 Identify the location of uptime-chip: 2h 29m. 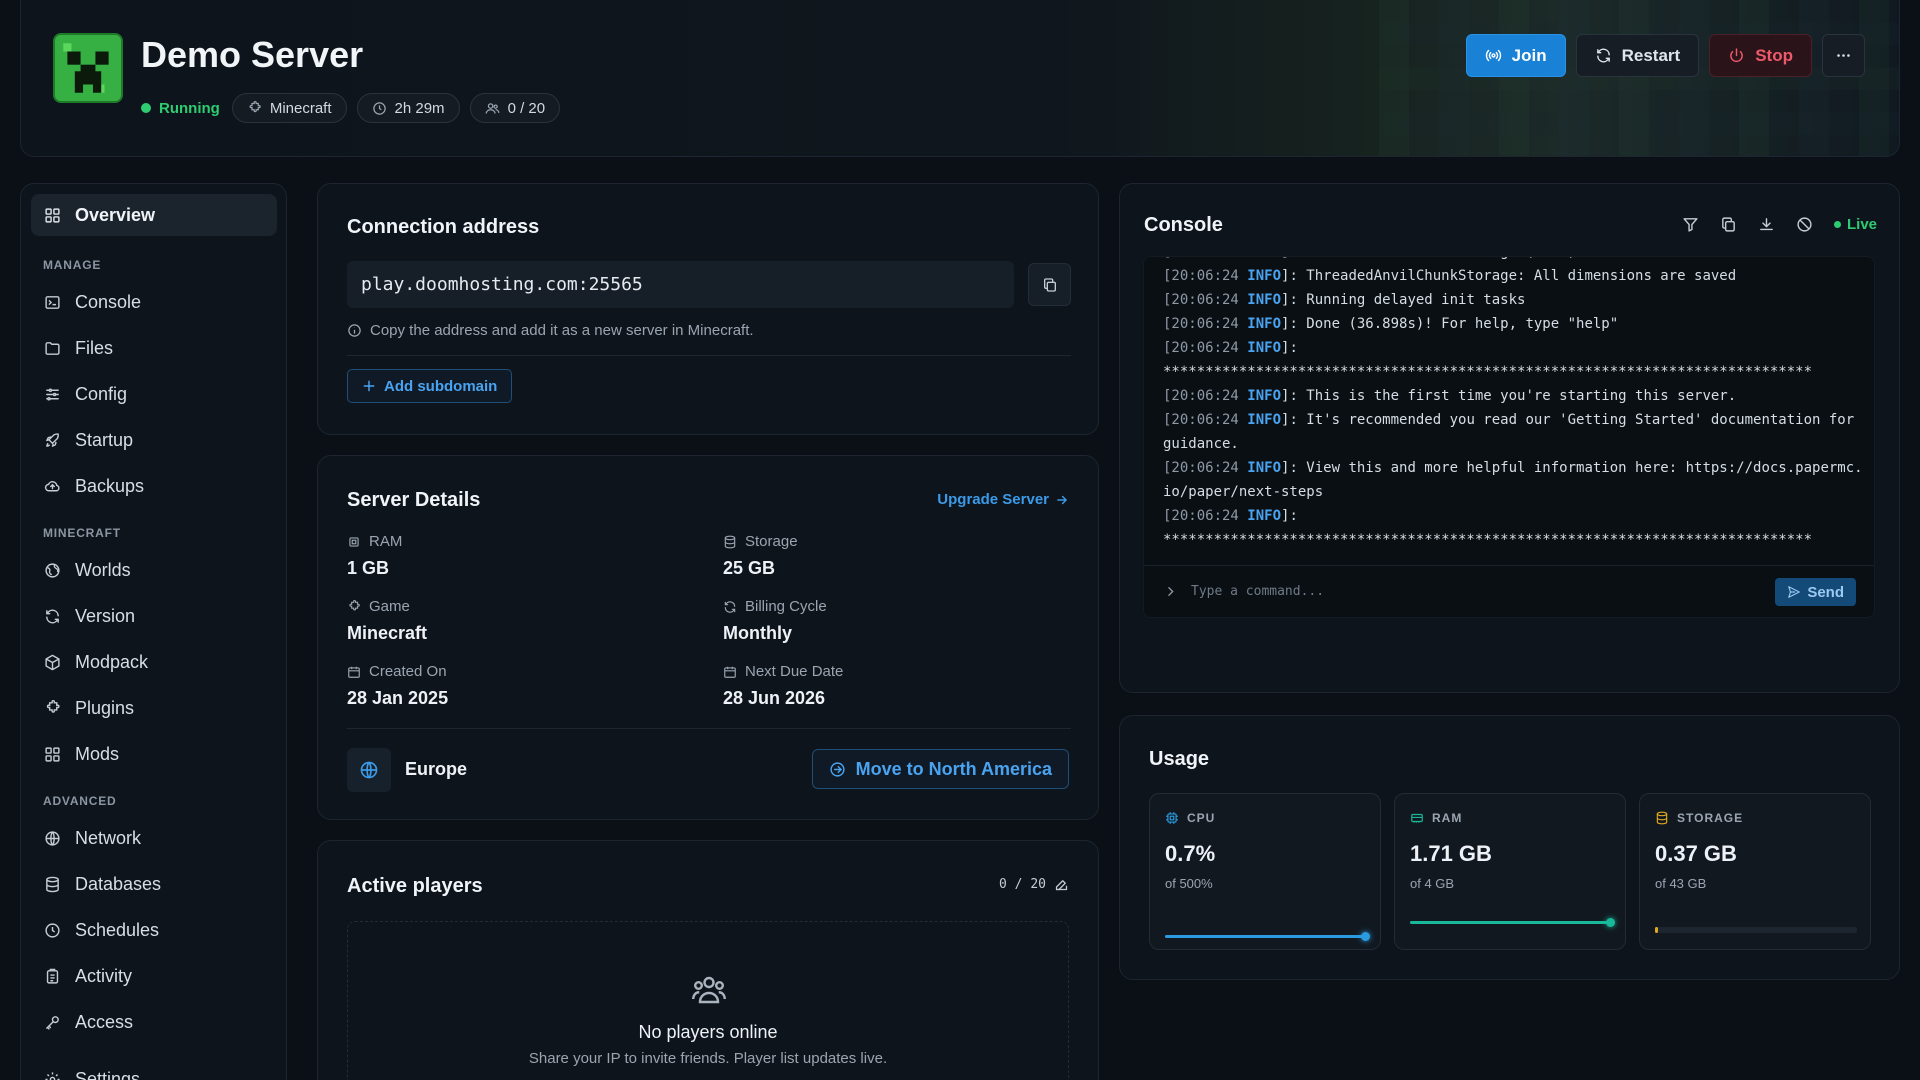
(408, 108).